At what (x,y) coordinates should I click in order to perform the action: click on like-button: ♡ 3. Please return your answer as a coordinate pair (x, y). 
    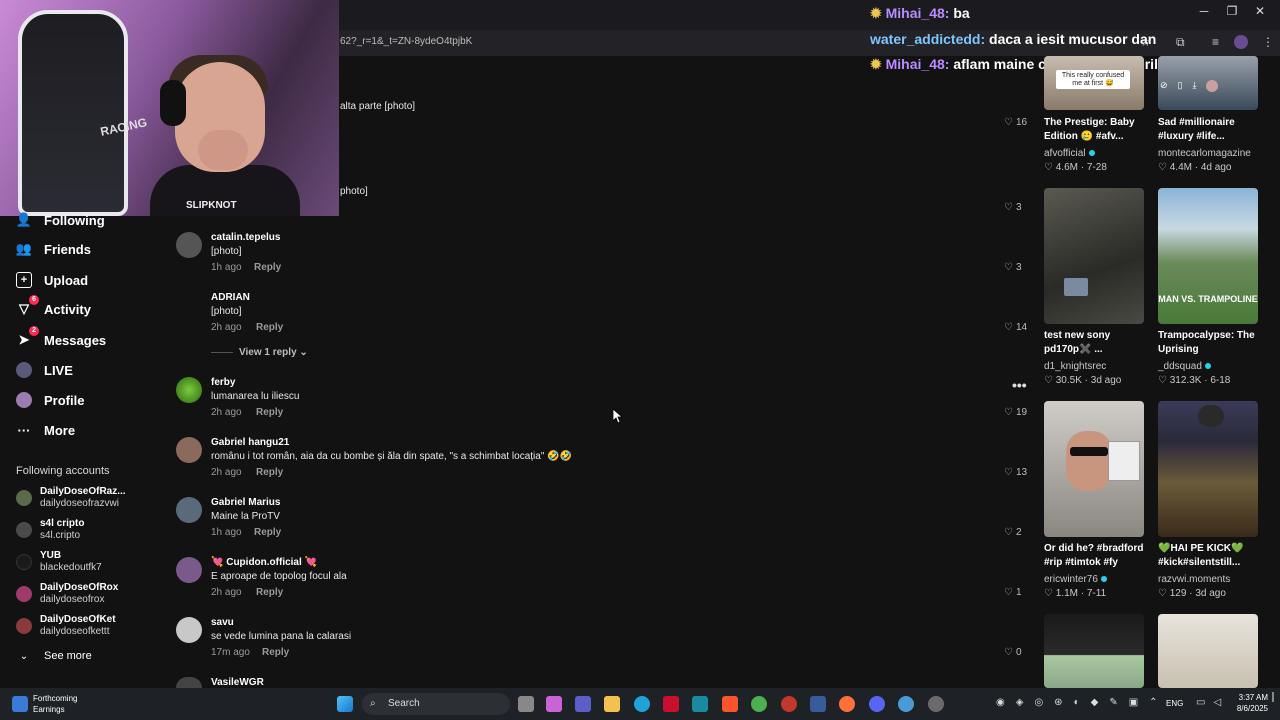
    Looking at the image, I should click on (1013, 207).